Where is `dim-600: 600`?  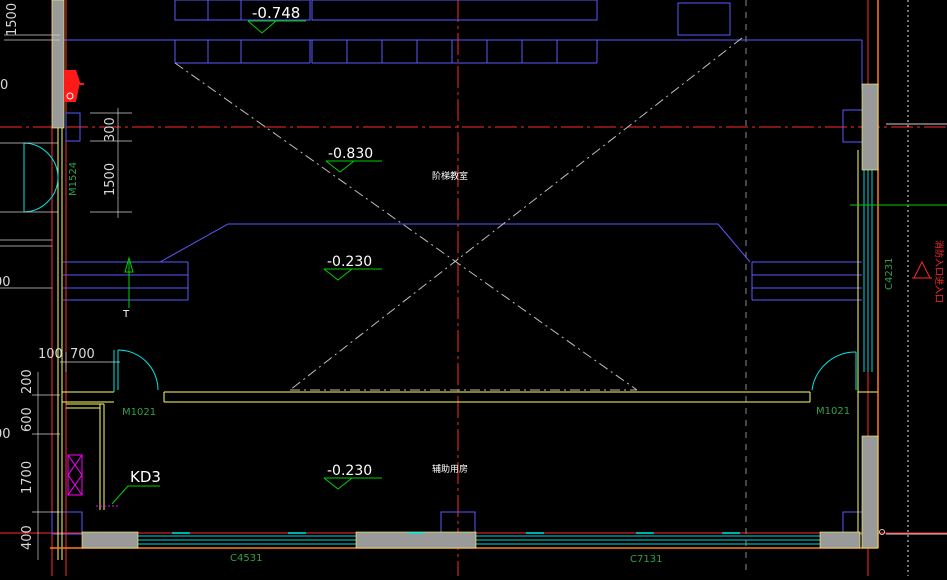 dim-600: 600 is located at coordinates (27, 419).